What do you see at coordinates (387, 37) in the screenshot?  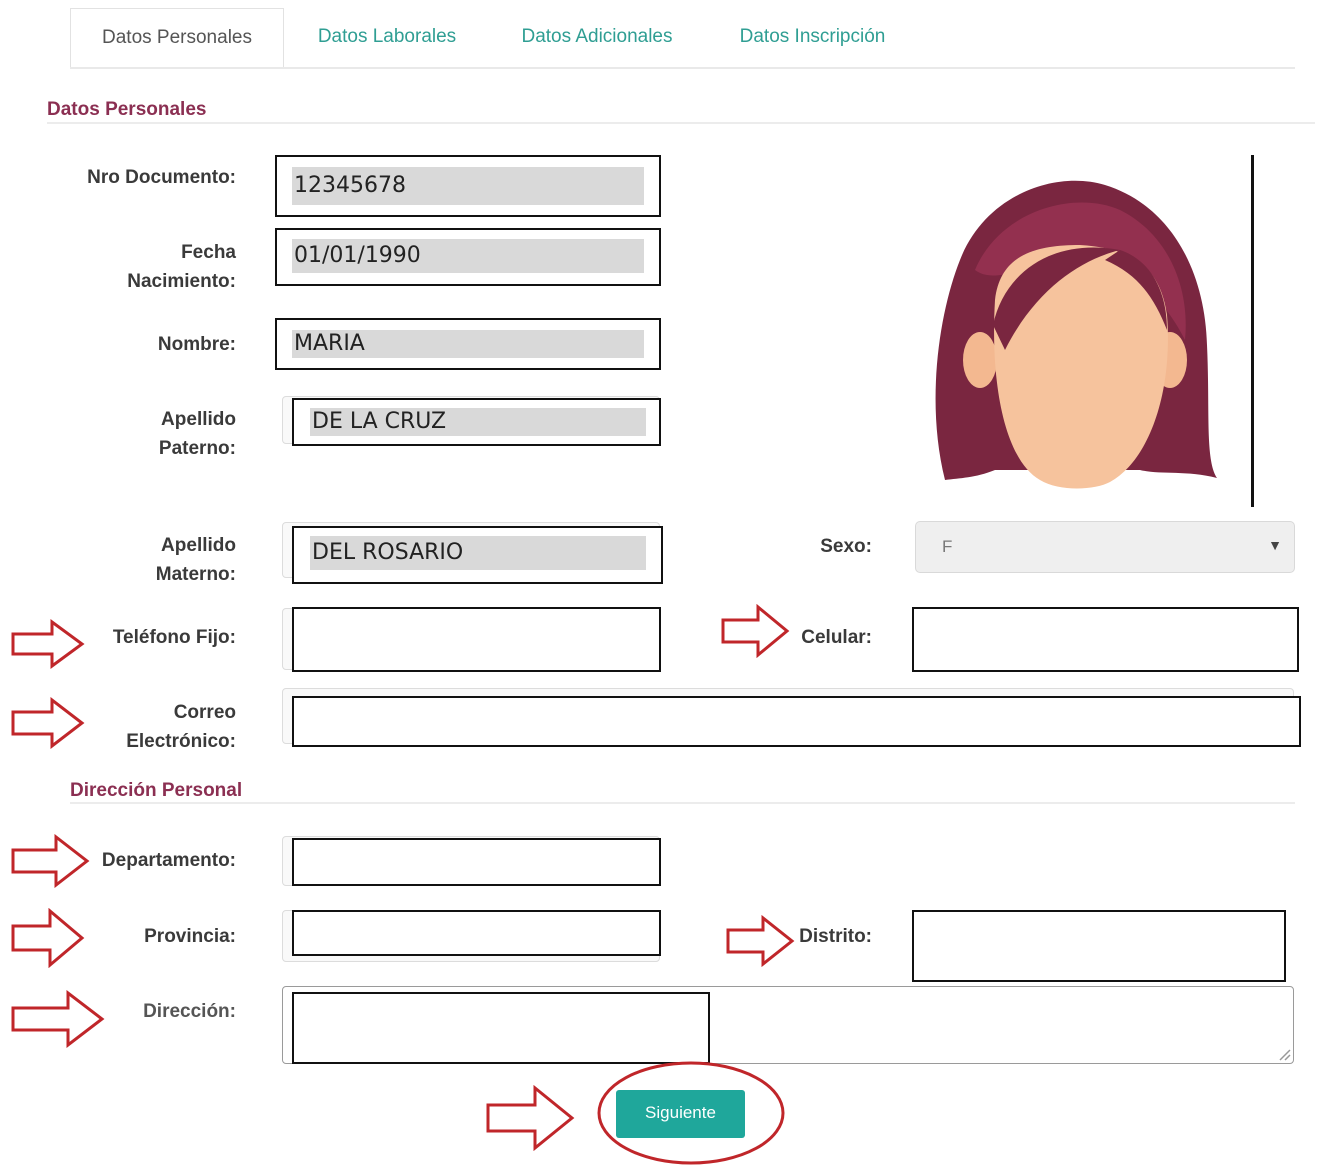 I see `tab-datos-laborales: Datos Laborales` at bounding box center [387, 37].